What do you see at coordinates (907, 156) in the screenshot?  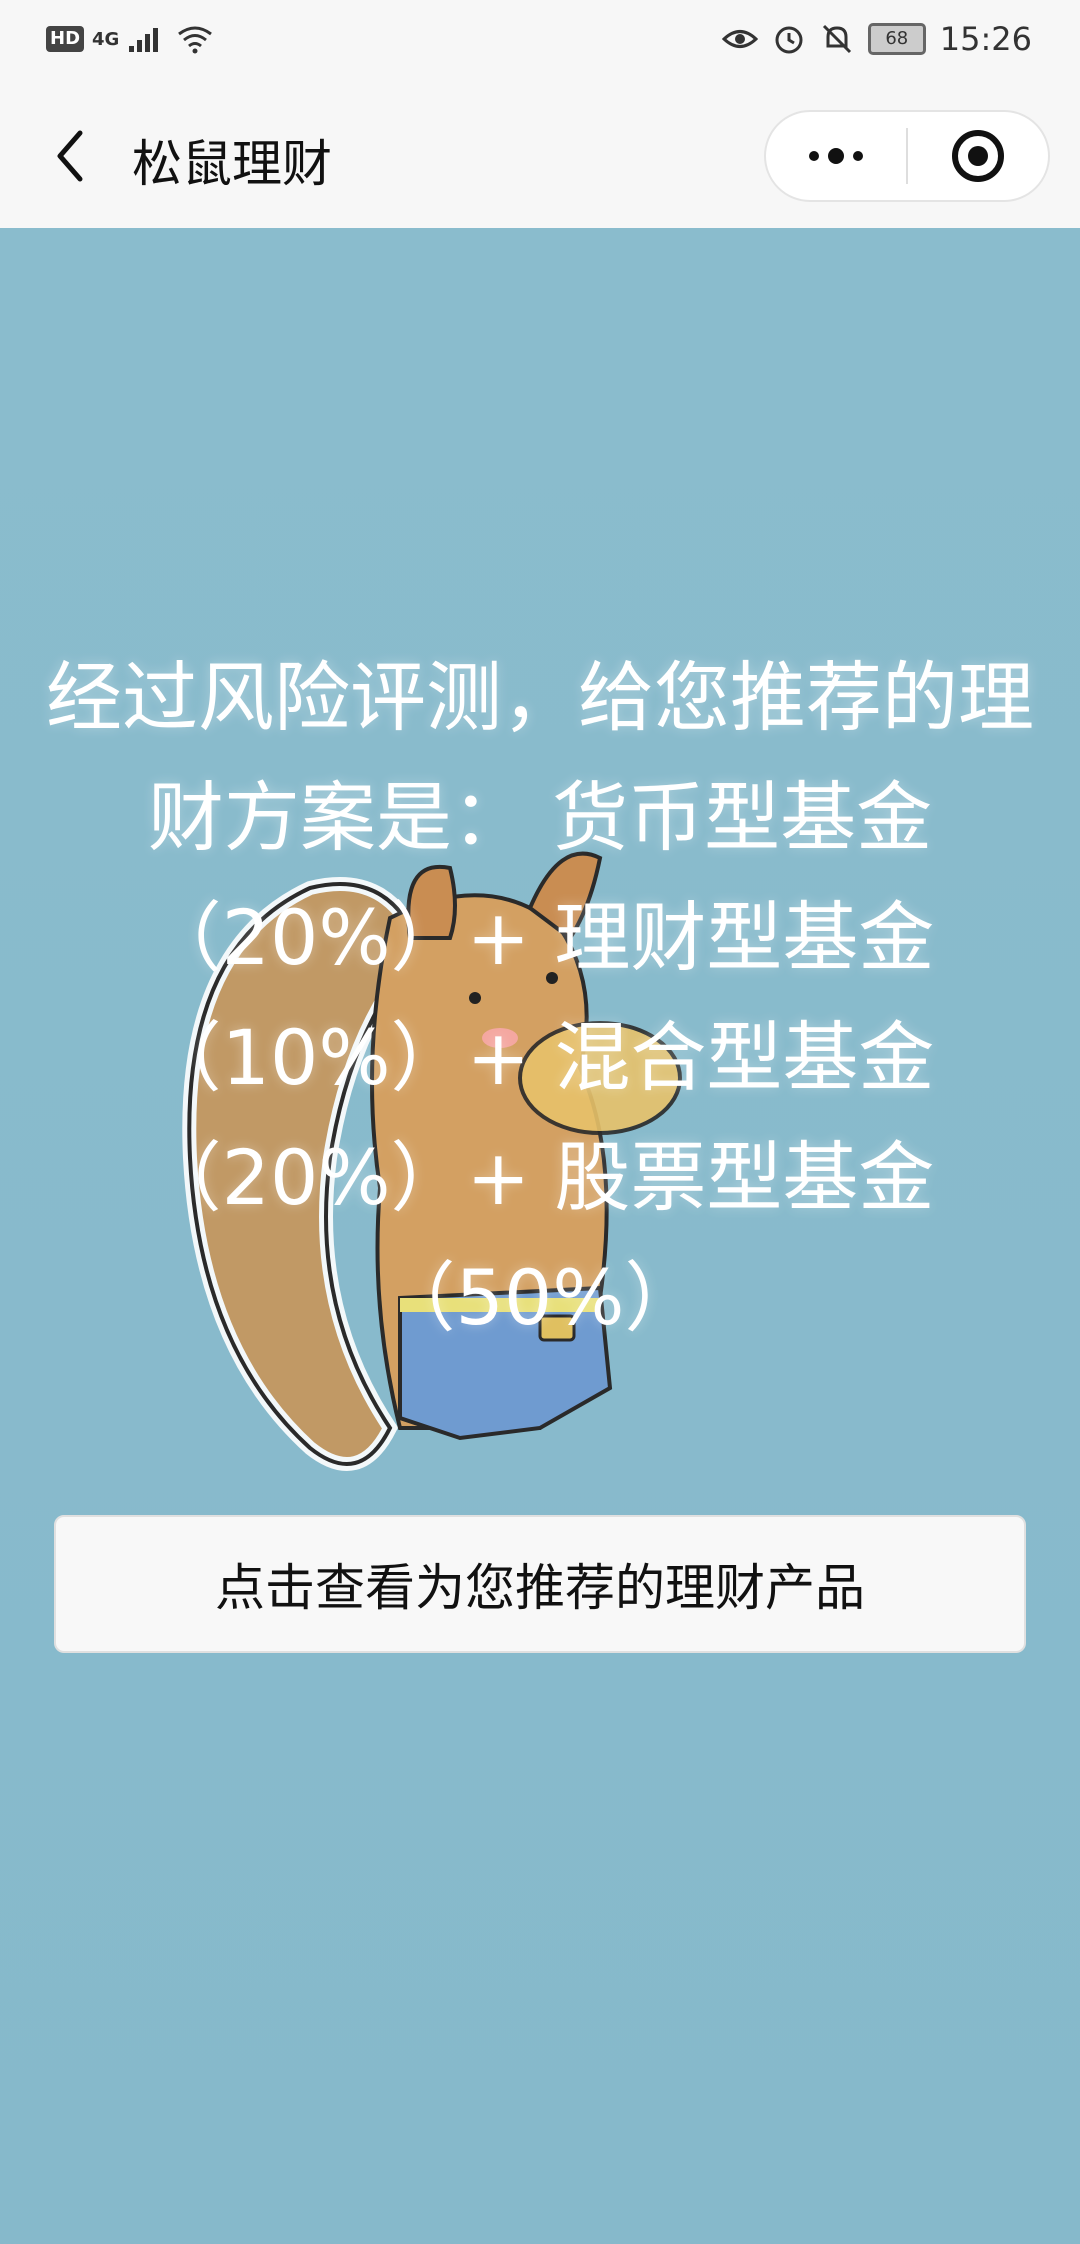 I see `miniprogram-capsule` at bounding box center [907, 156].